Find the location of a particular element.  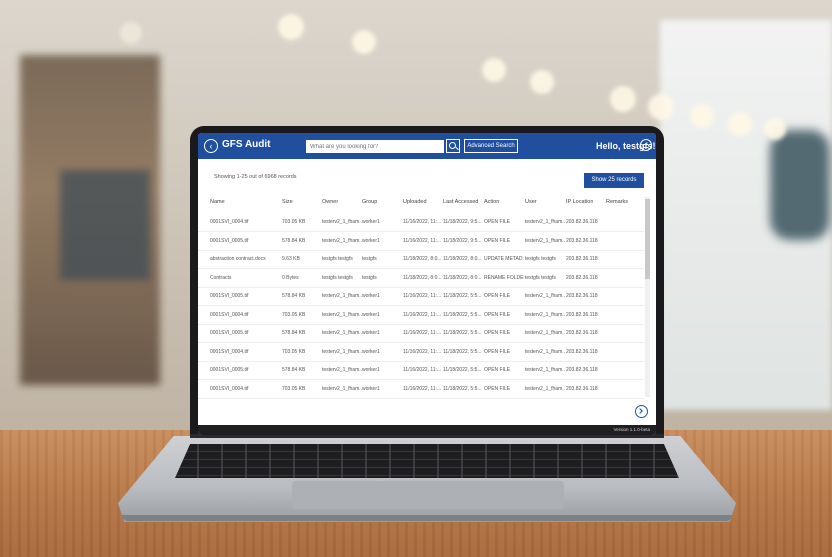

app-title: GFS Audit is located at coordinates (246, 144).